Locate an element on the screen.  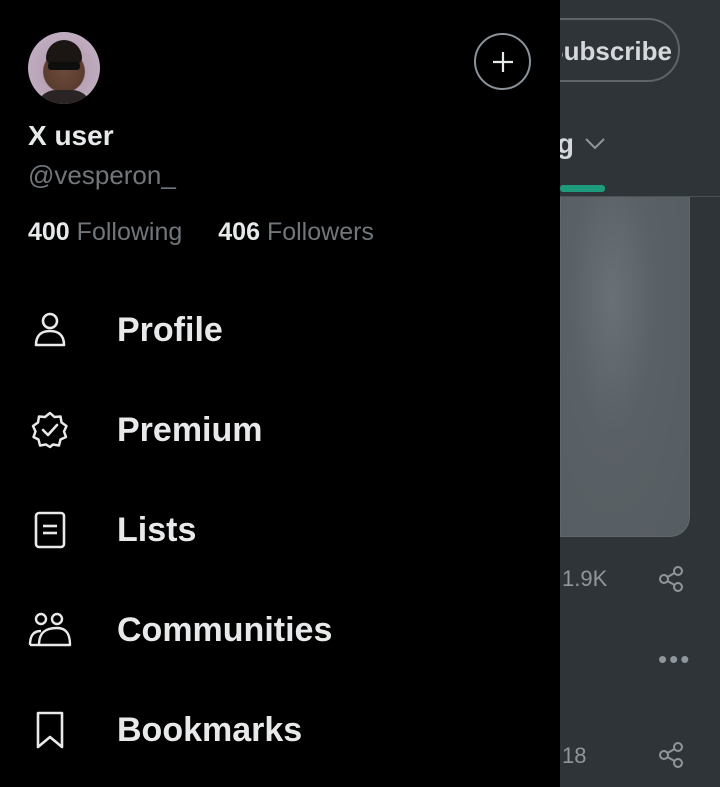
avatar-glasses is located at coordinates (64, 66).